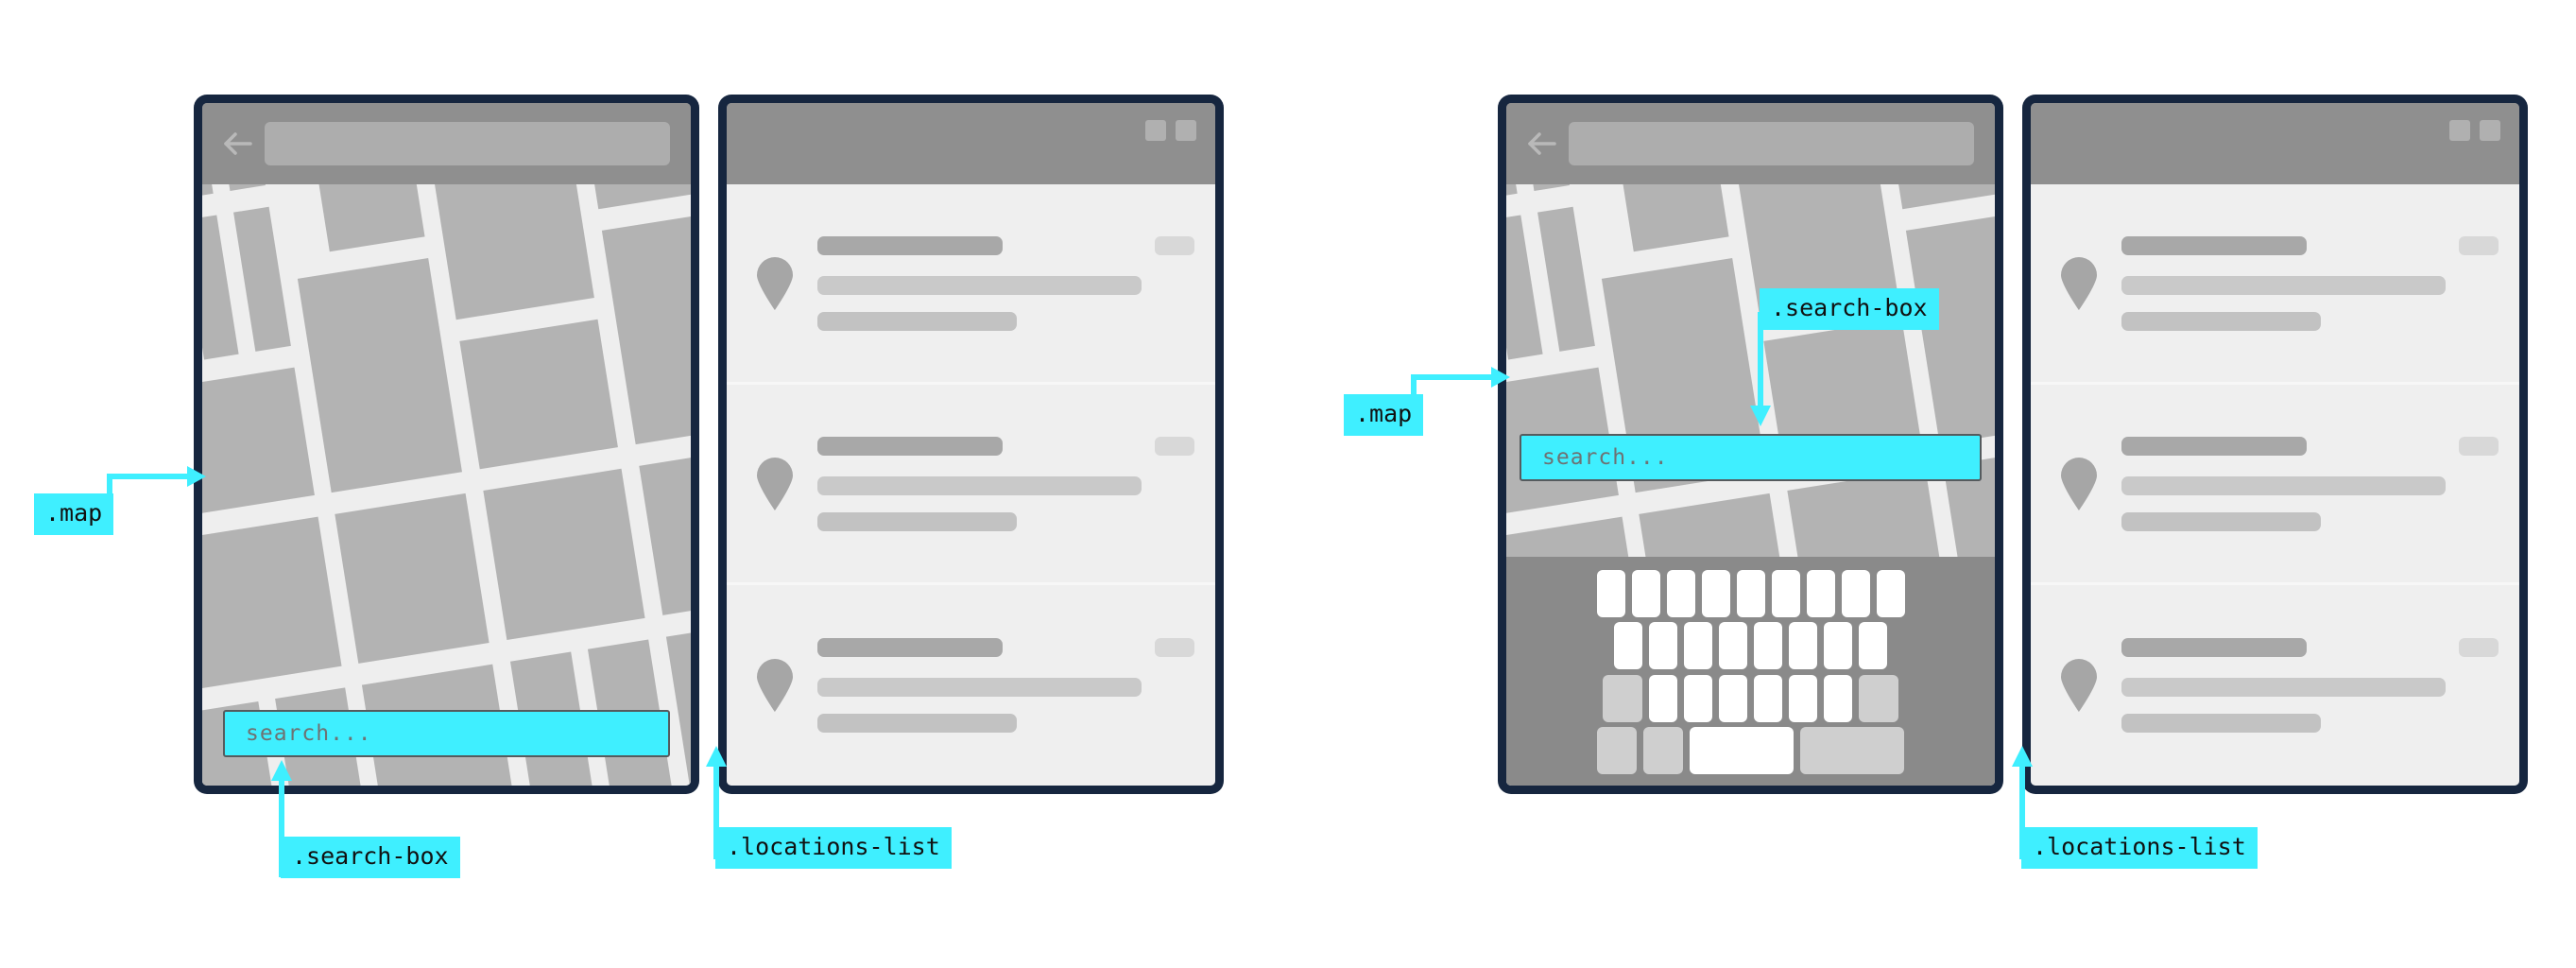 The height and width of the screenshot is (968, 2576). I want to click on on-screen-keyboard, so click(1750, 671).